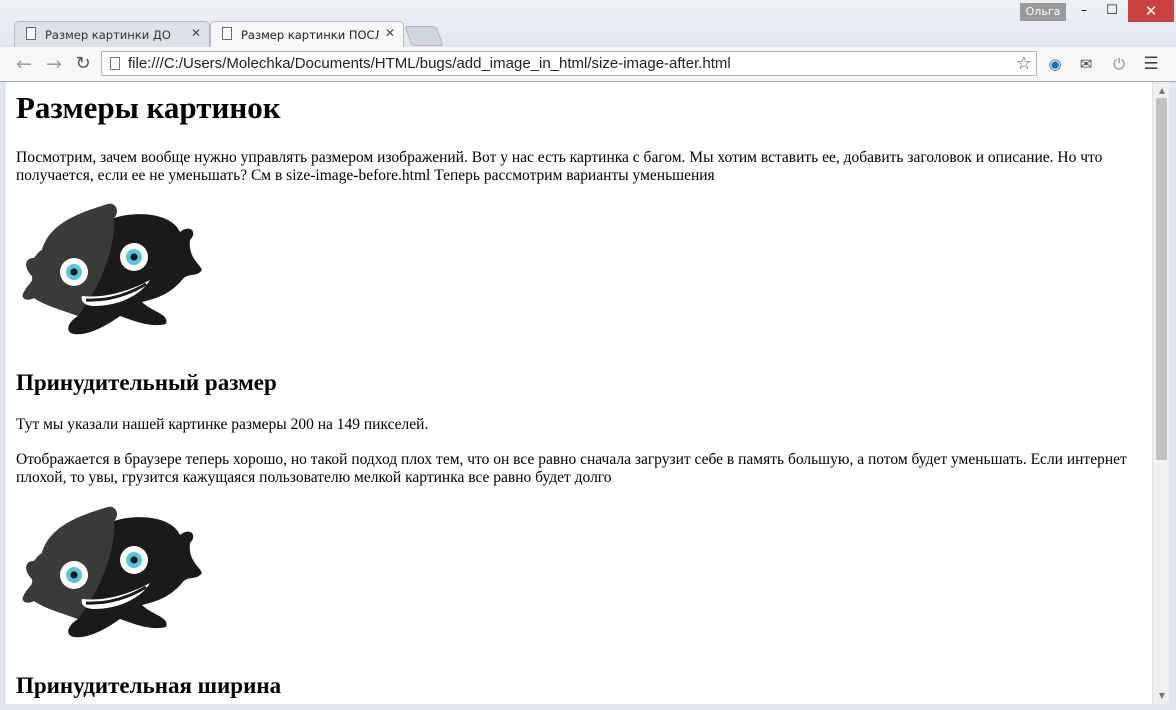 The width and height of the screenshot is (1176, 710). What do you see at coordinates (1055, 64) in the screenshot?
I see `globe-icon: ◉` at bounding box center [1055, 64].